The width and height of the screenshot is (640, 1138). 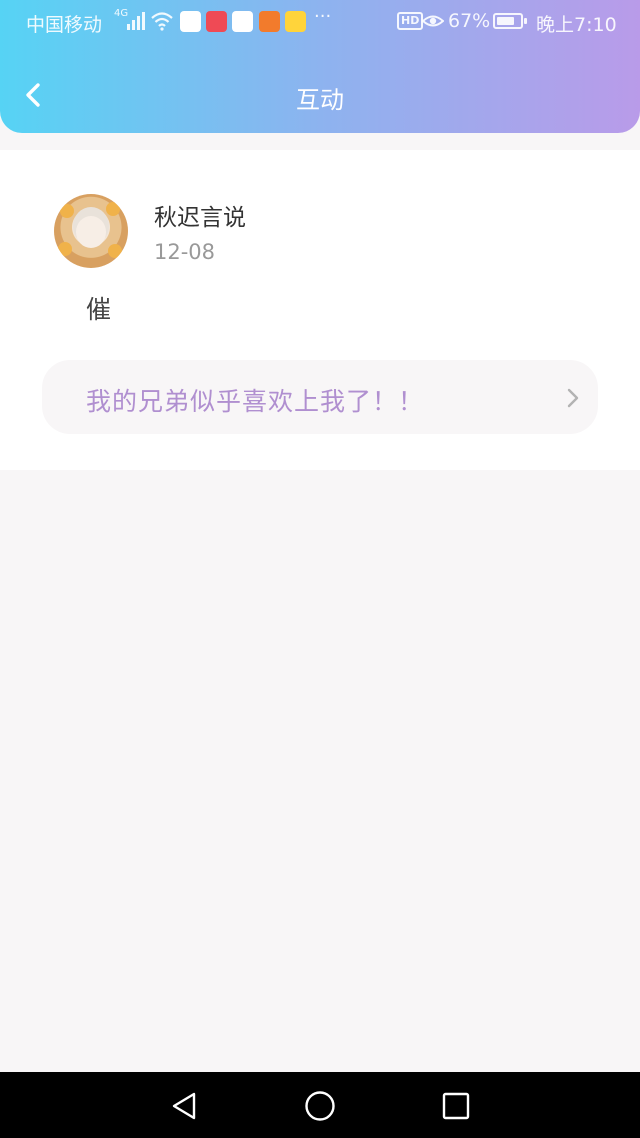 I want to click on huawei-app-icon, so click(x=216, y=21).